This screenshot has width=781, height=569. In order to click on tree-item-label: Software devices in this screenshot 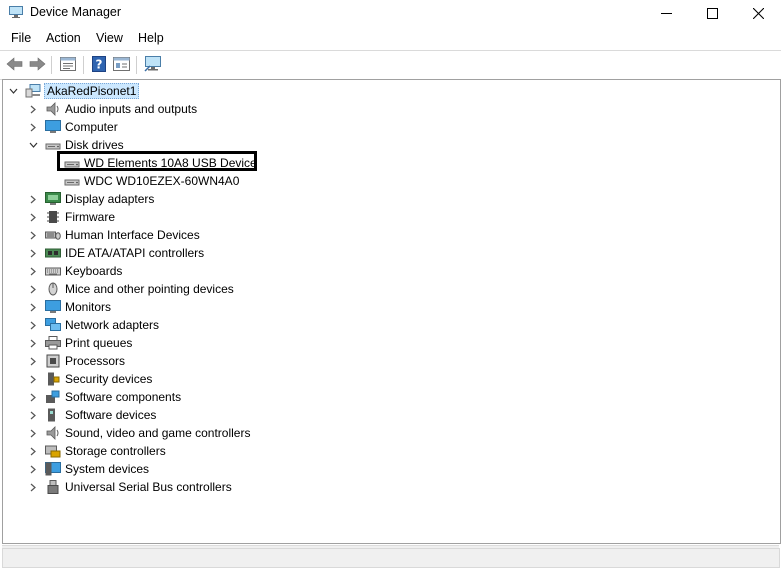, I will do `click(111, 415)`.